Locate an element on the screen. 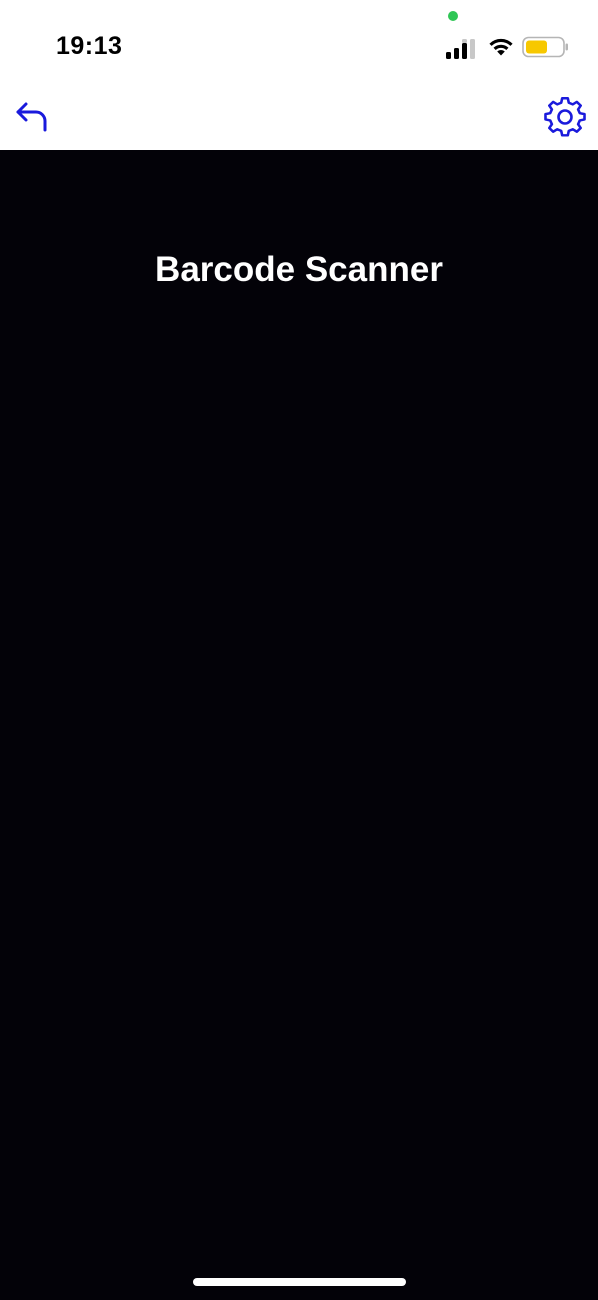 The width and height of the screenshot is (598, 1300). back-arrow-icon is located at coordinates (32, 116).